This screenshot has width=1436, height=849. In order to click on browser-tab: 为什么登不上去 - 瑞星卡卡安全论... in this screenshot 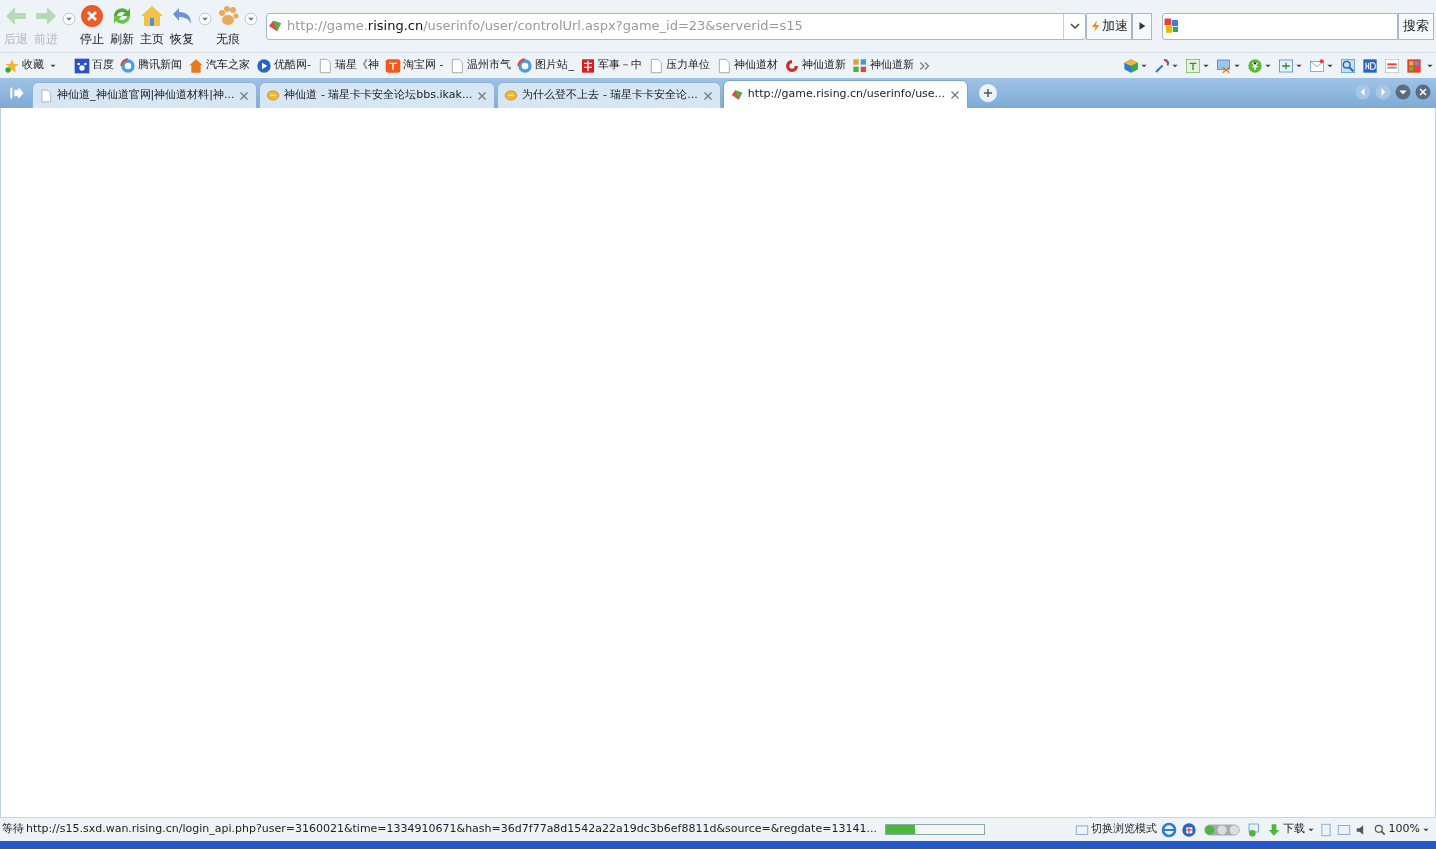, I will do `click(609, 95)`.